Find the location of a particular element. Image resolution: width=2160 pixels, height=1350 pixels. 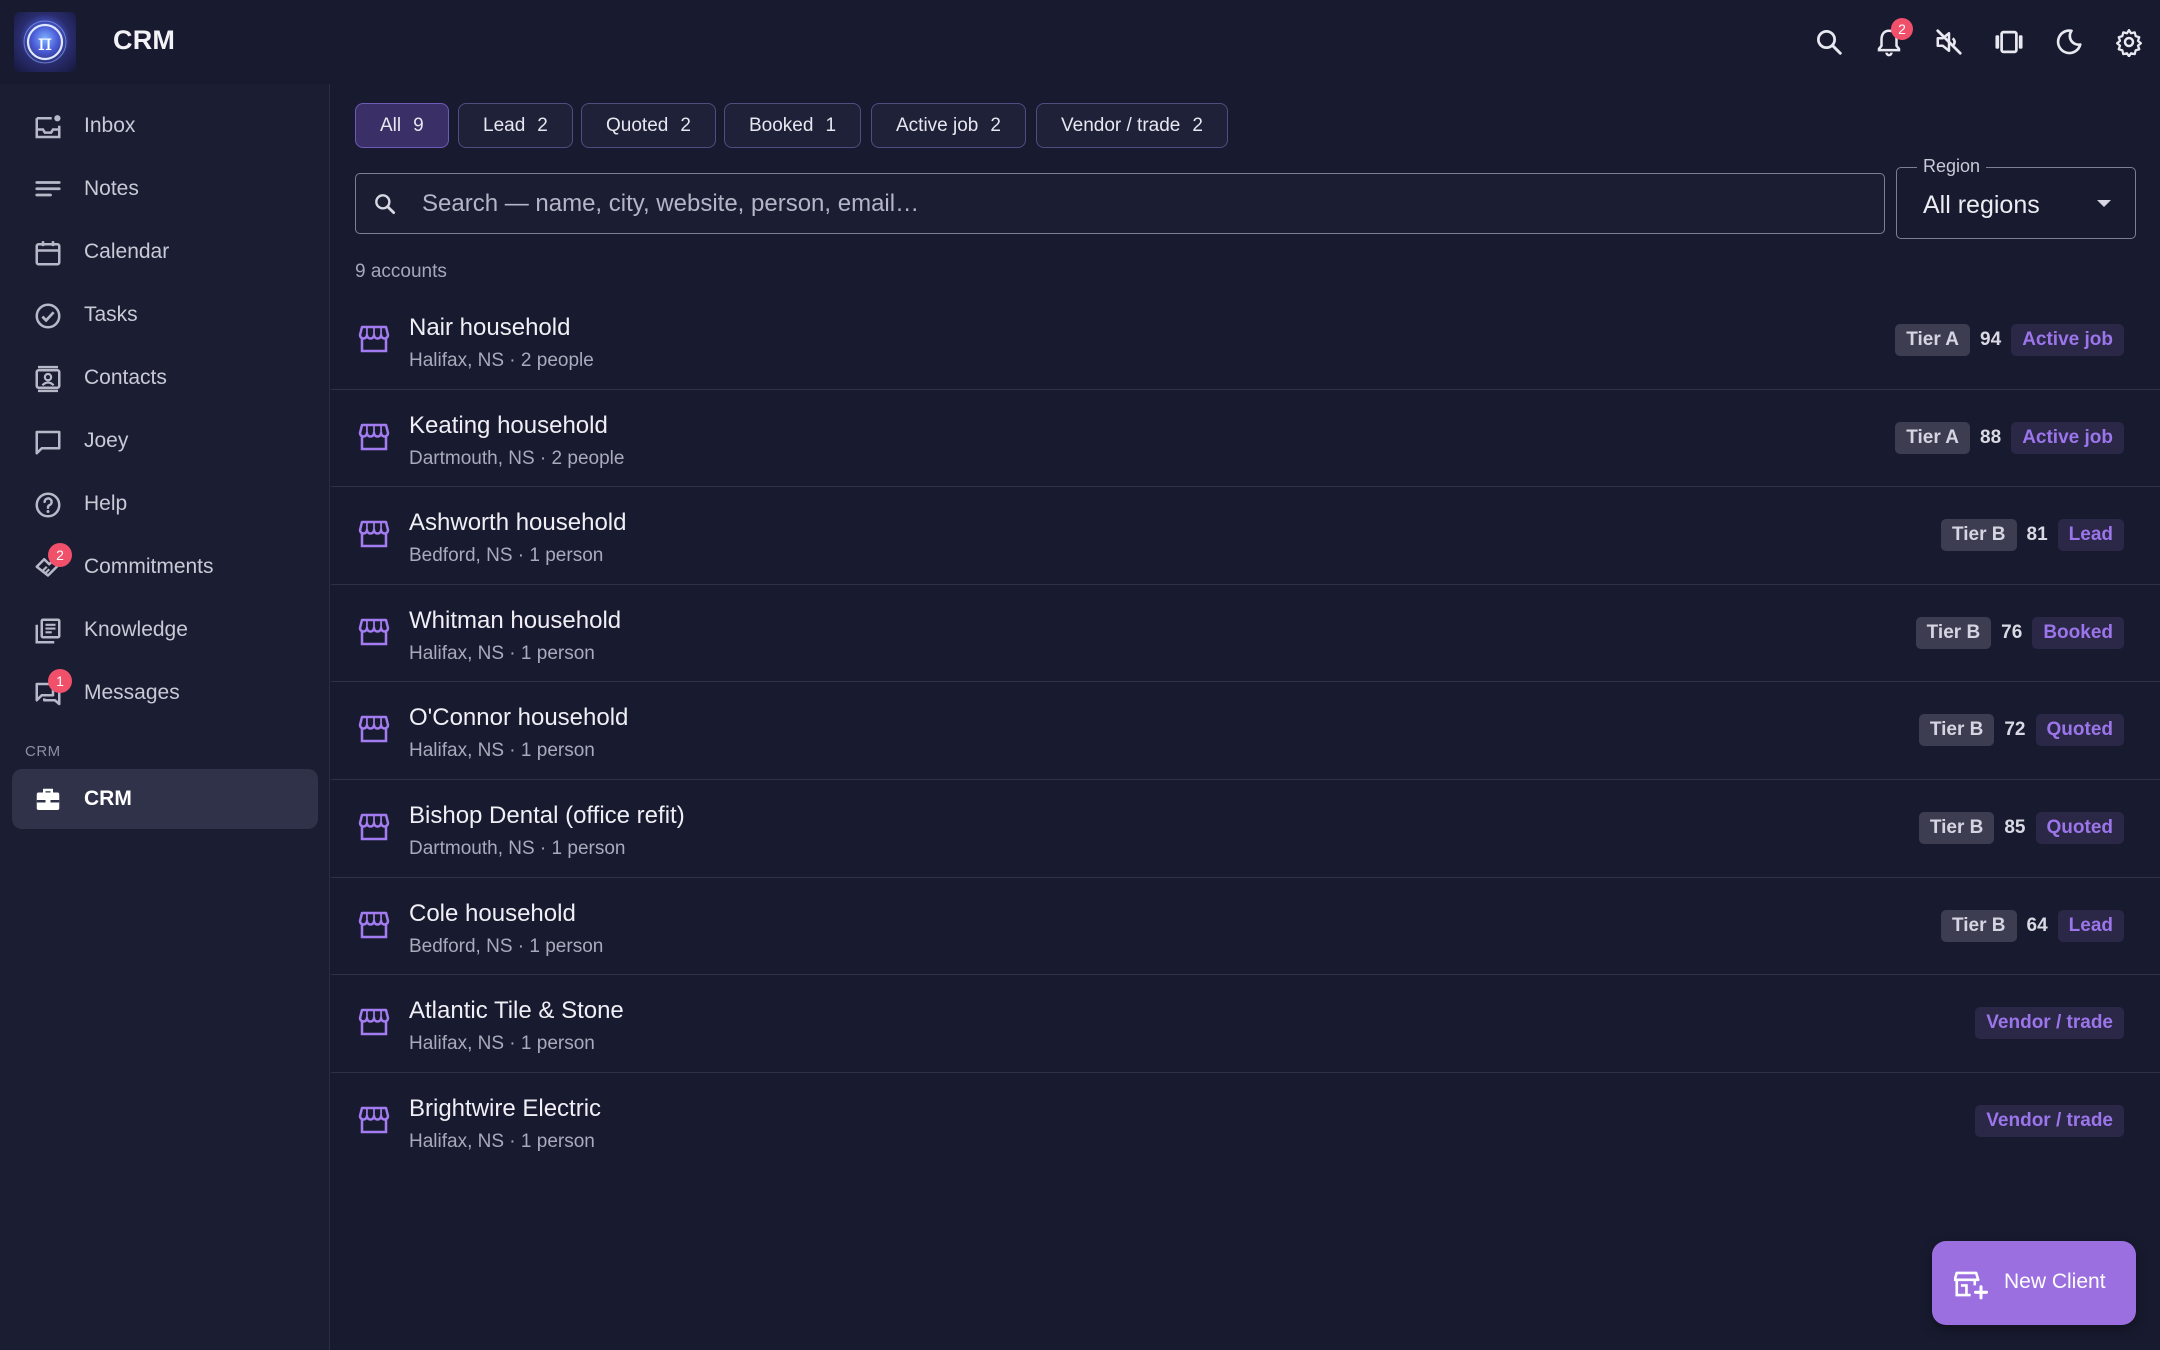

sidebar-item-label: Help is located at coordinates (106, 503).